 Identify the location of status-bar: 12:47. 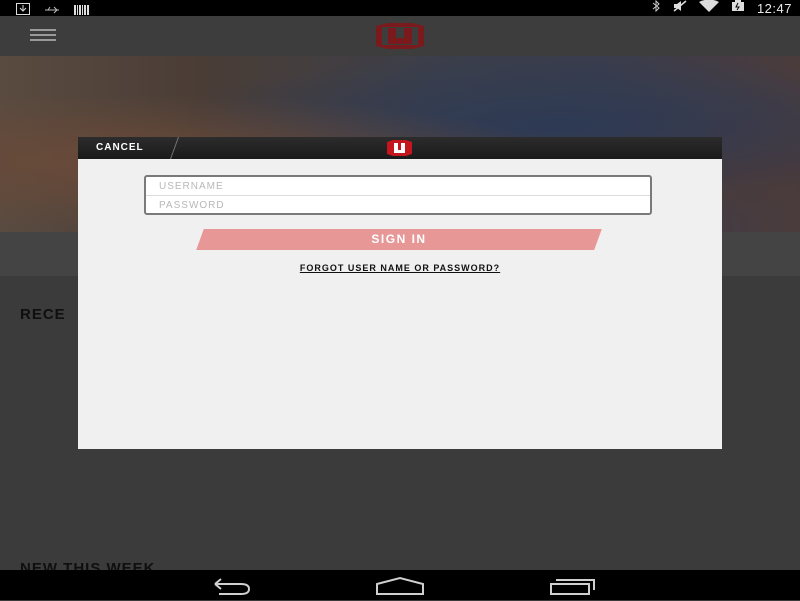
(400, 8).